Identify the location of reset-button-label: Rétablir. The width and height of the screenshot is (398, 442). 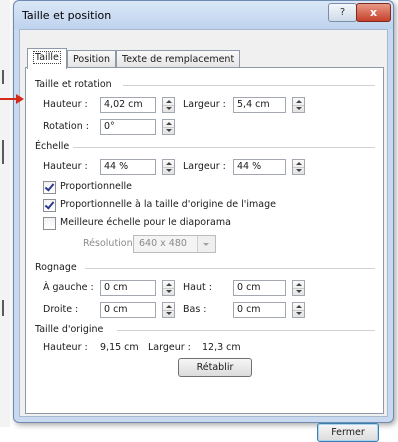
(215, 367).